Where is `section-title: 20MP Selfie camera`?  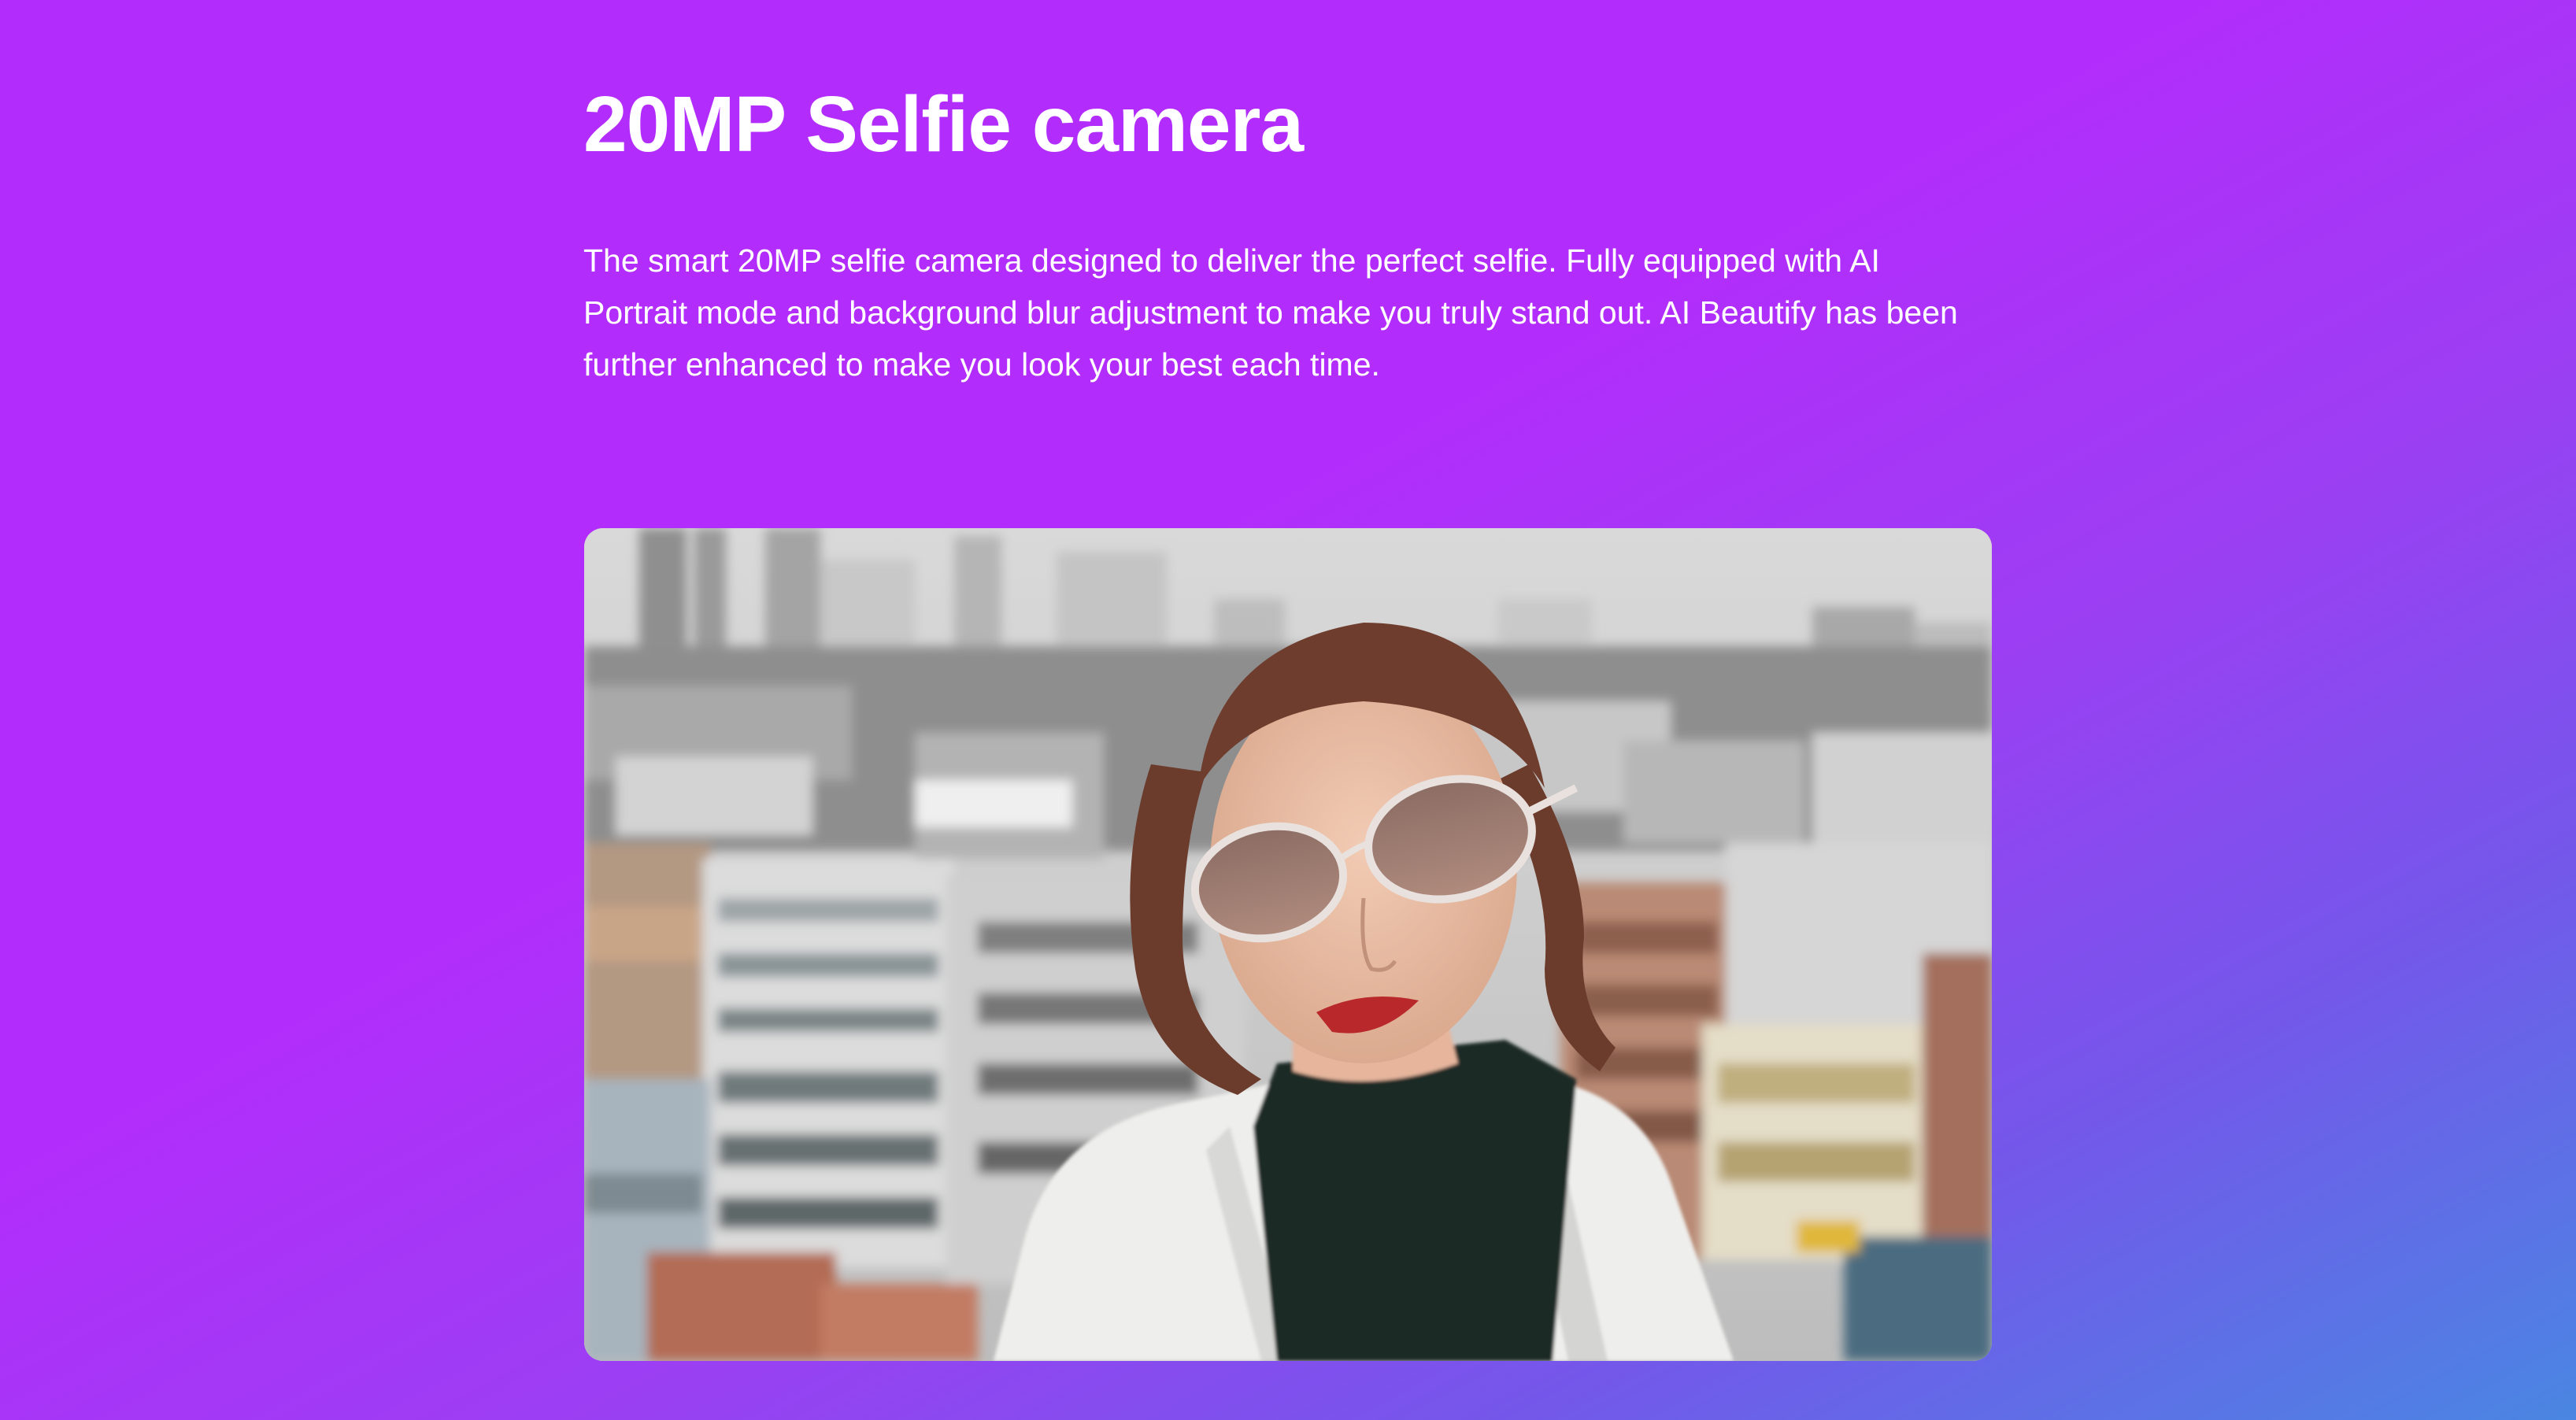 section-title: 20MP Selfie camera is located at coordinates (943, 124).